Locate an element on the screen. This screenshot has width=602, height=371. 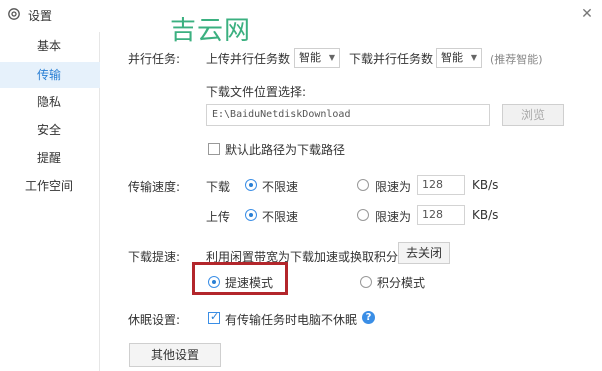
boost-fast-radio is located at coordinates (214, 282).